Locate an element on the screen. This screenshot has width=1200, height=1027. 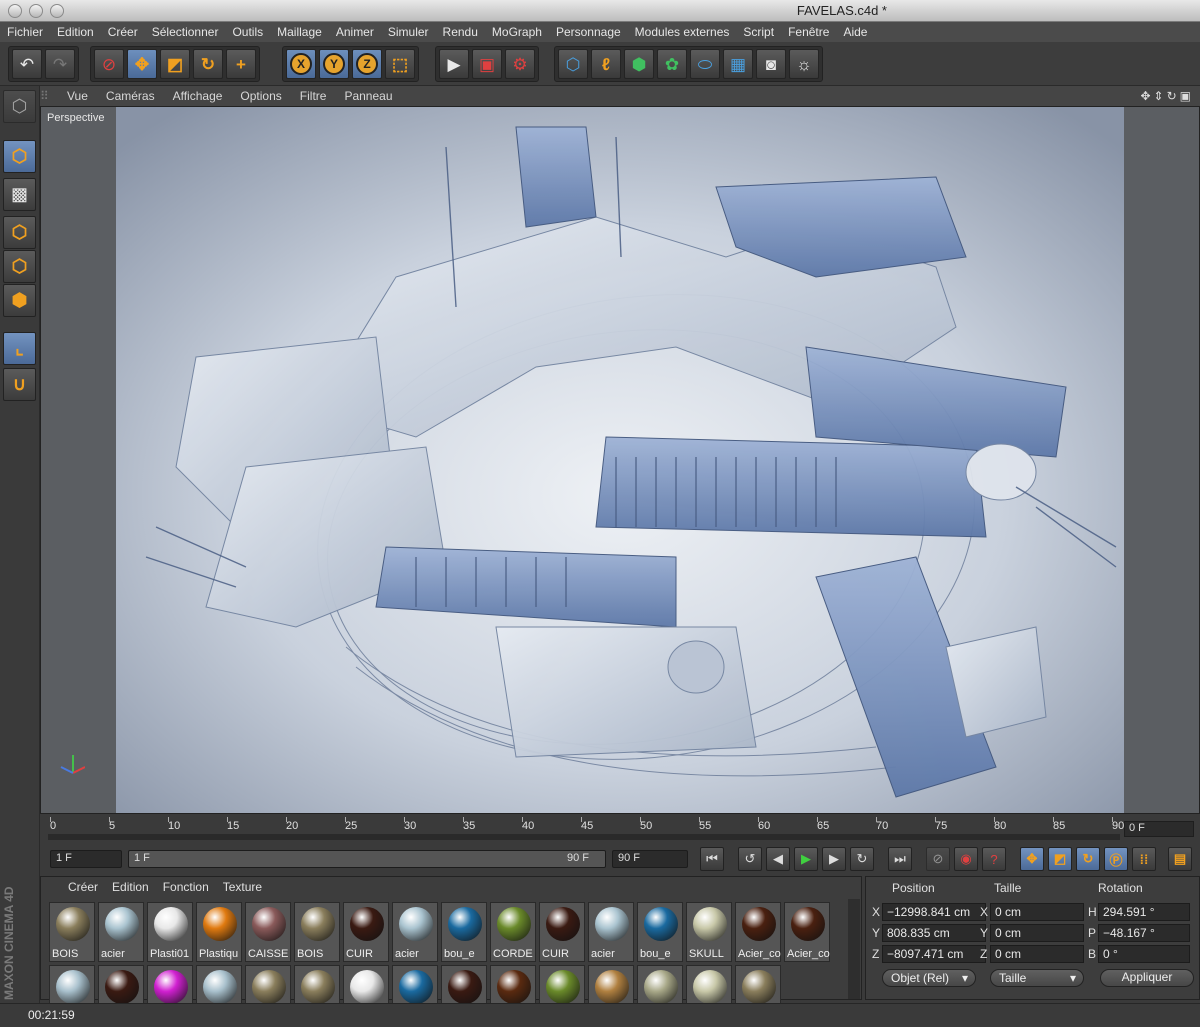
end-frame-field: 90 F is located at coordinates (650, 859).